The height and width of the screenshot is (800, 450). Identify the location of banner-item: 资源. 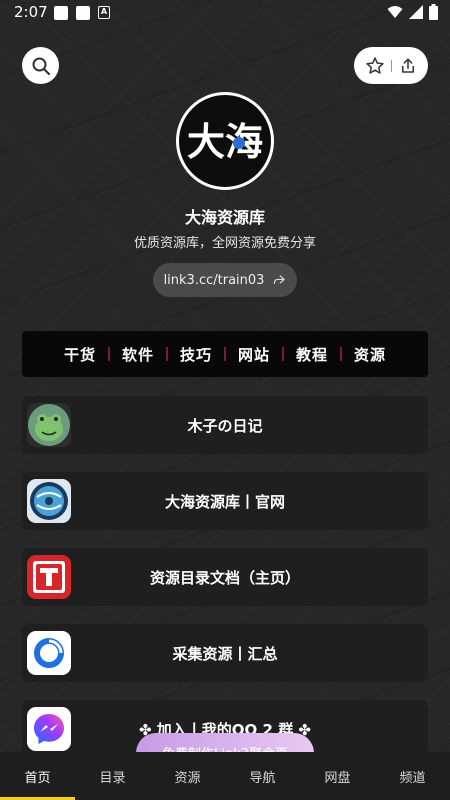
(370, 354).